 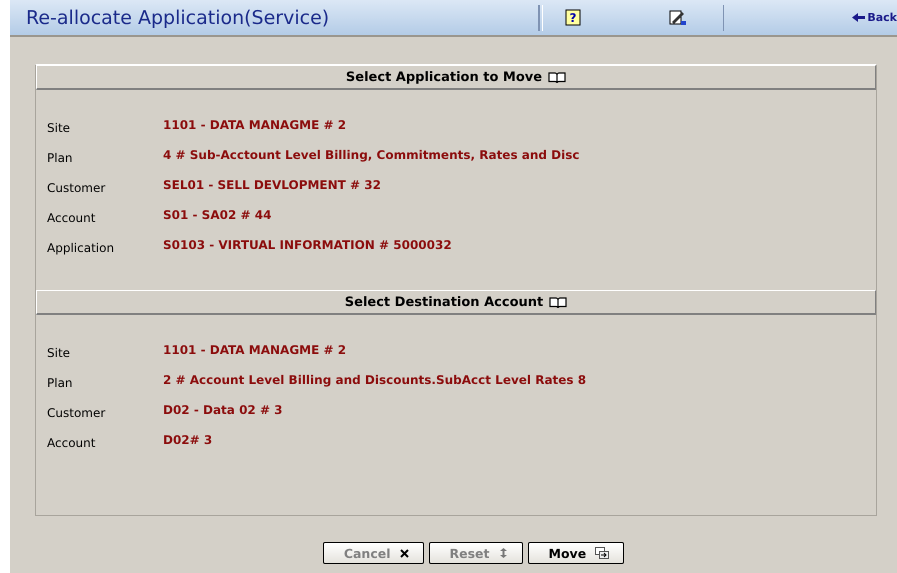 I want to click on field-value: S0103 - VIRTUAL INFORMATION # 5000032, so click(x=308, y=245).